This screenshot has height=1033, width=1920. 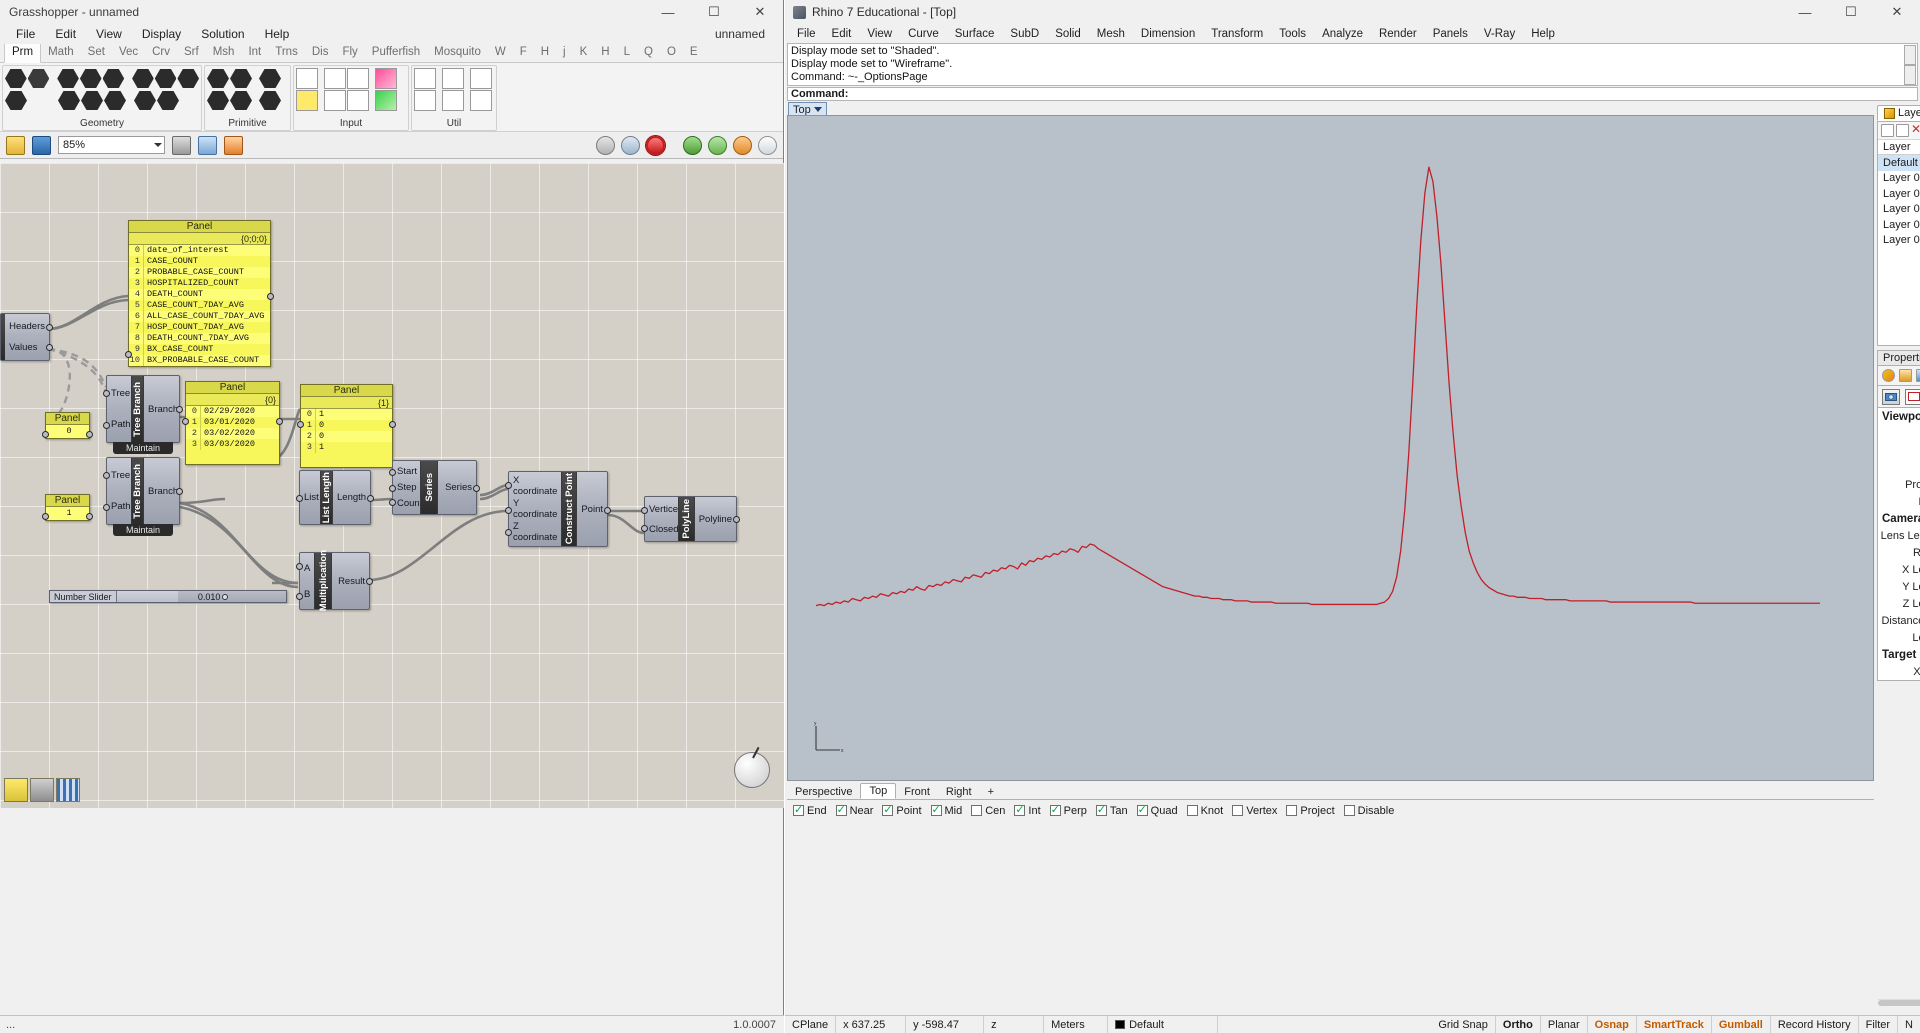 I want to click on param-clear-icon, so click(x=16, y=100).